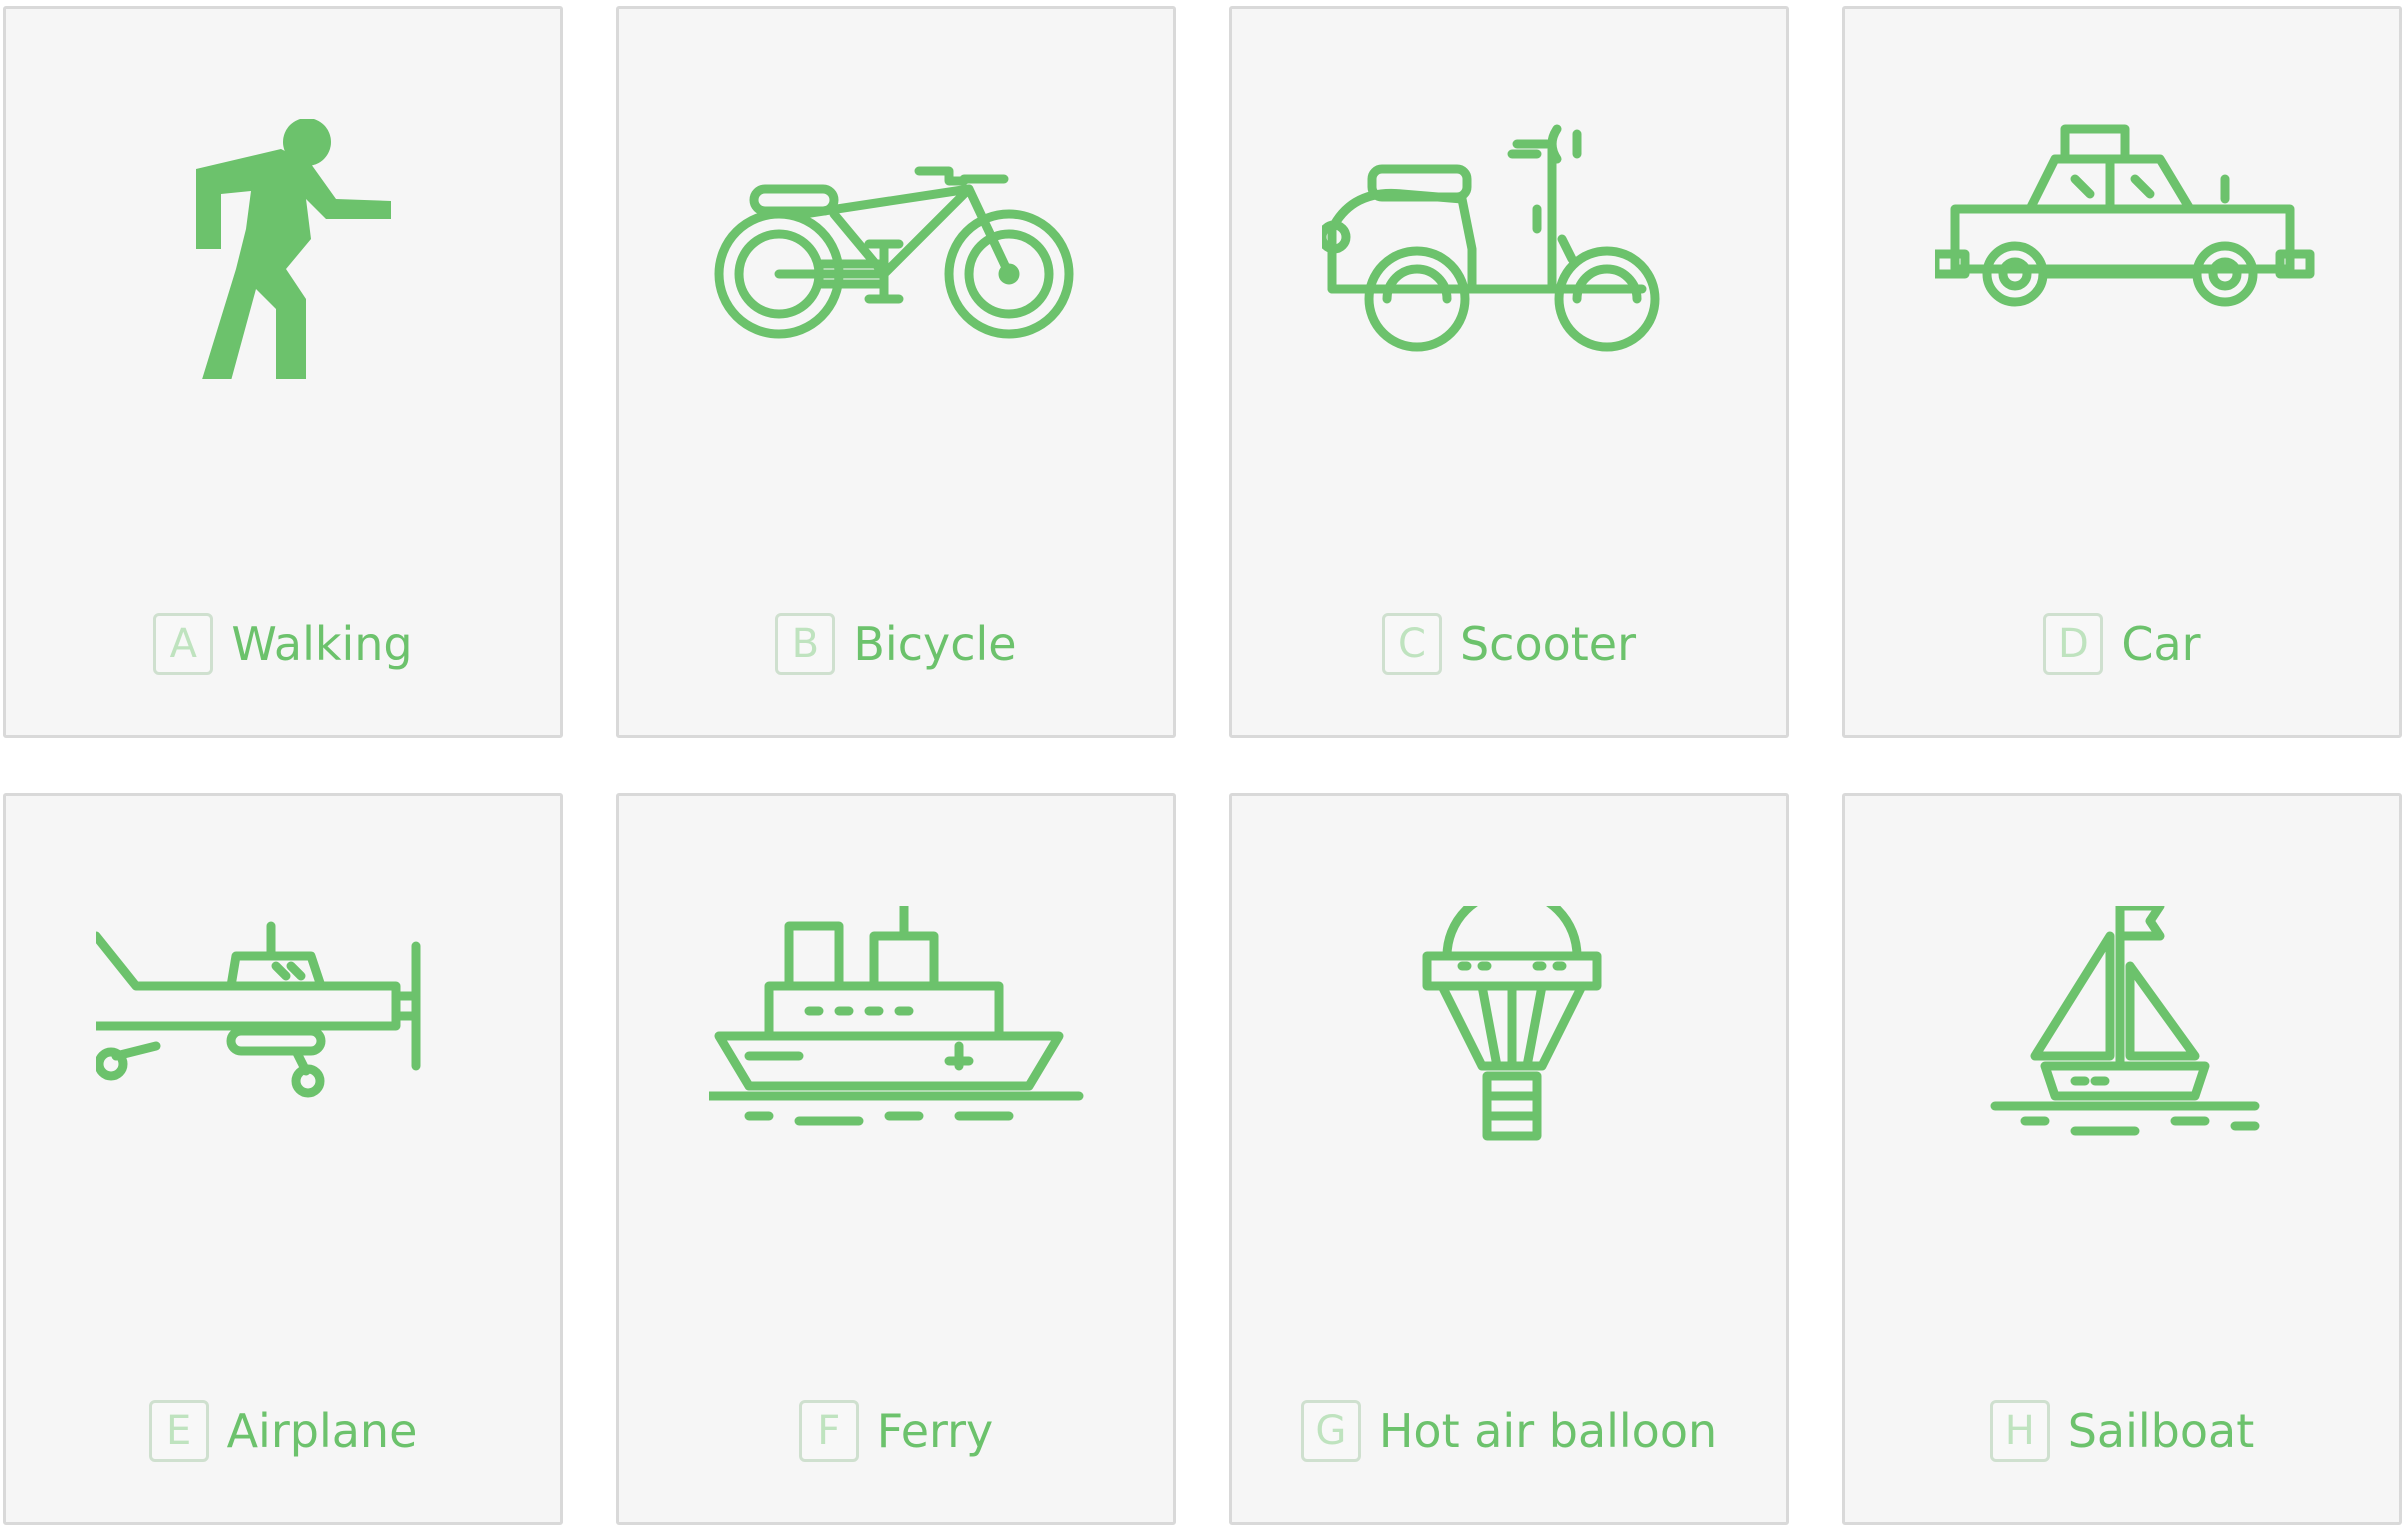 This screenshot has width=2407, height=1527. I want to click on option-card-bicycle: B Bicycle, so click(896, 372).